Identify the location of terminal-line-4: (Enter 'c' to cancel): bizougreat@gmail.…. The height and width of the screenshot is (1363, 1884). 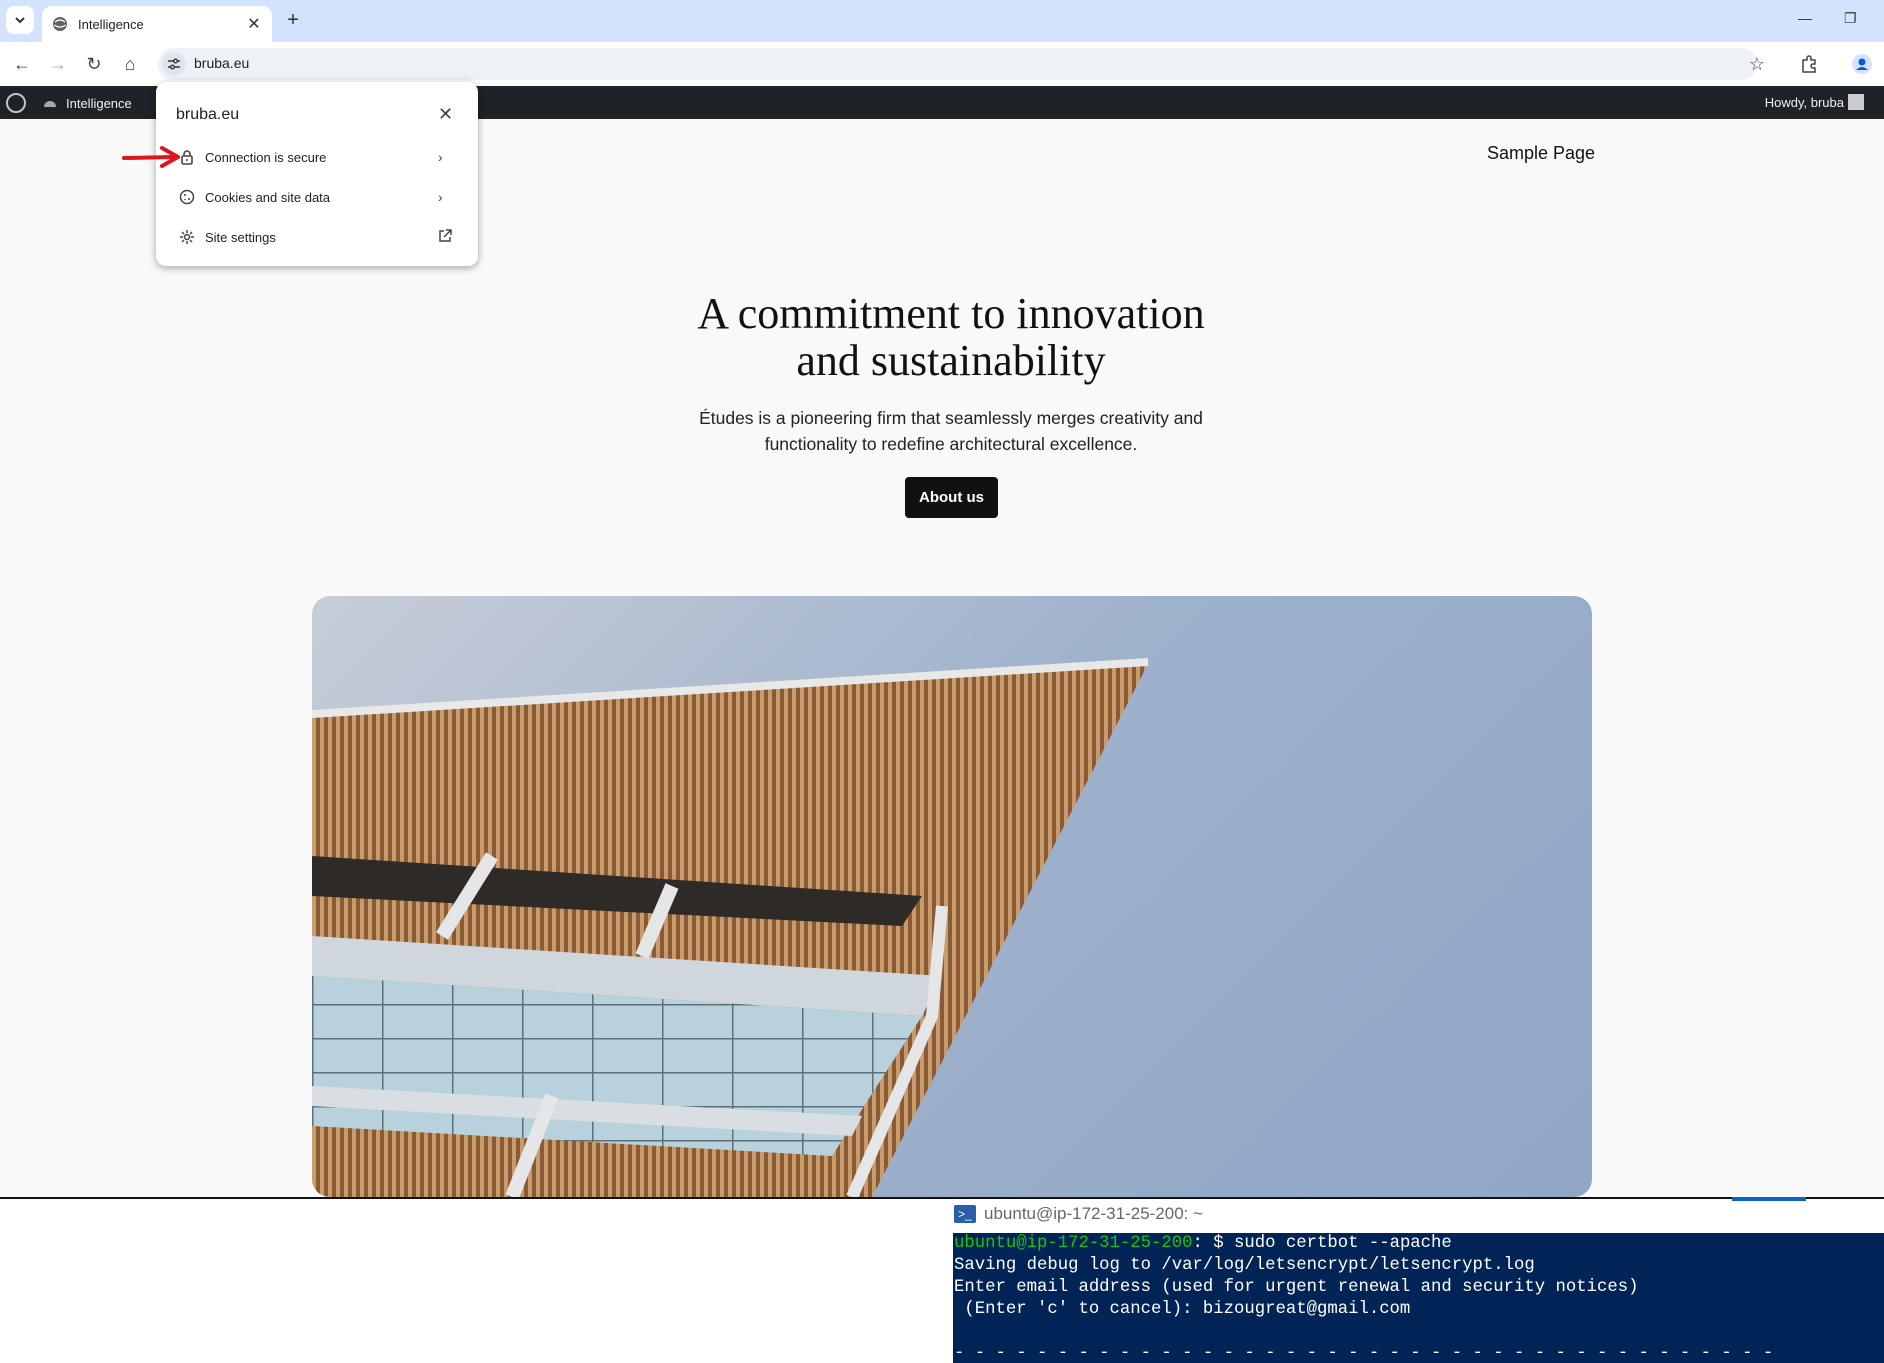
(1182, 1309).